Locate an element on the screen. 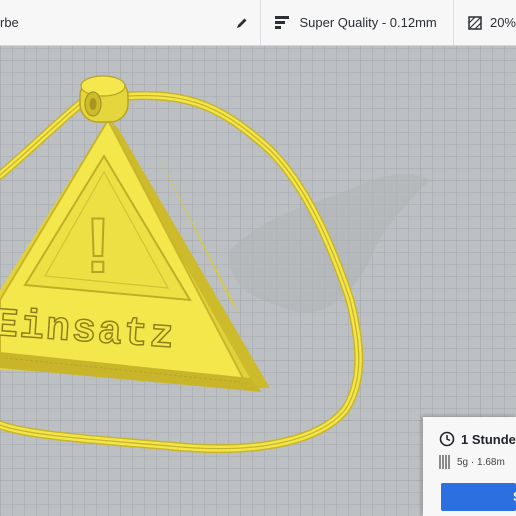 This screenshot has width=516, height=516. print-time: 1 Stunde is located at coordinates (488, 439).